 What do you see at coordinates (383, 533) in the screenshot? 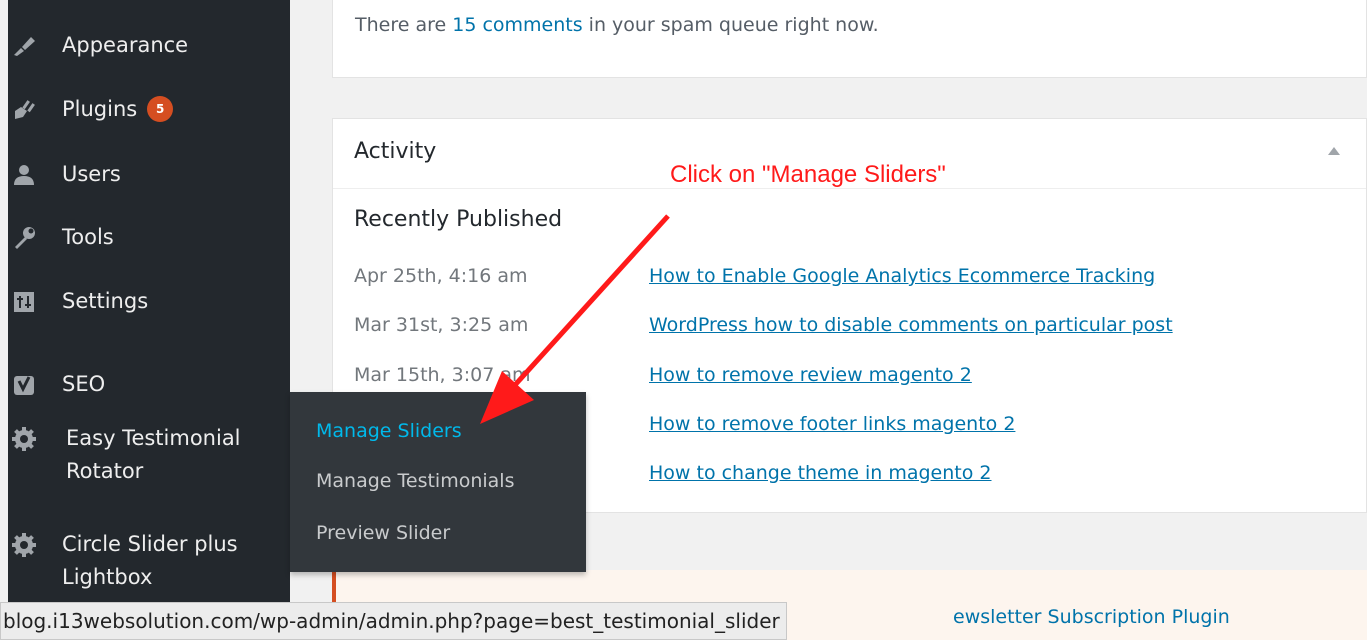
I see `submenu-preview-slider: Preview Slider` at bounding box center [383, 533].